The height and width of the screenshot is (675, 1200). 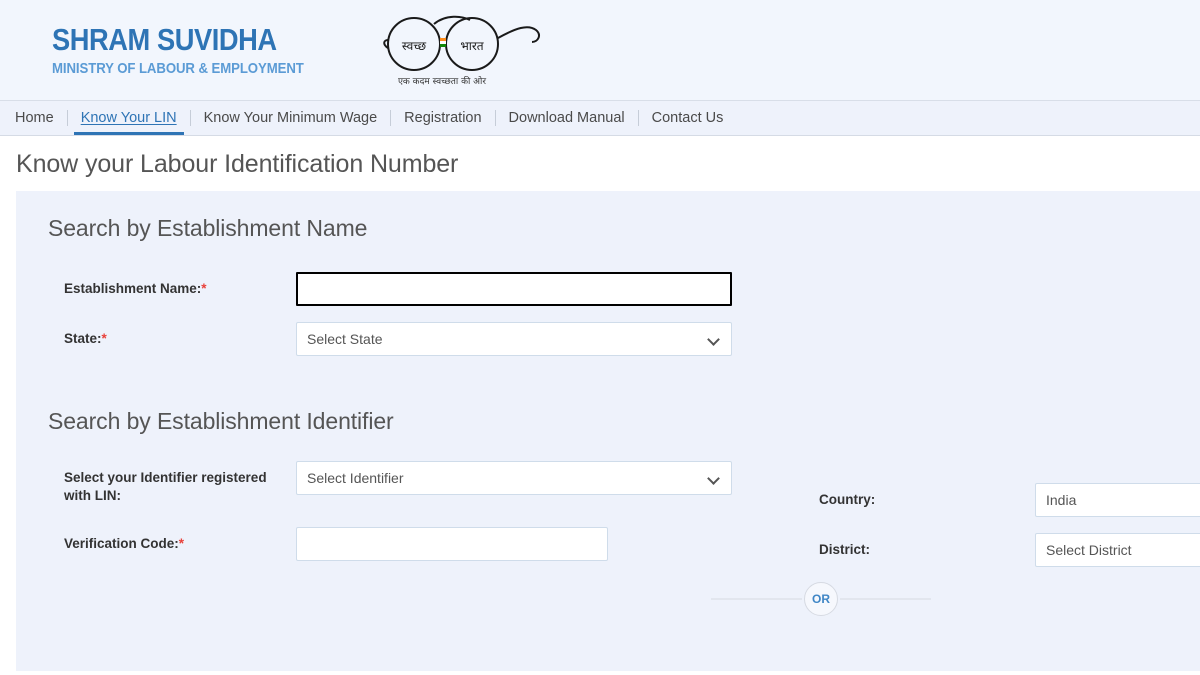 I want to click on verification-code-field, so click(x=452, y=544).